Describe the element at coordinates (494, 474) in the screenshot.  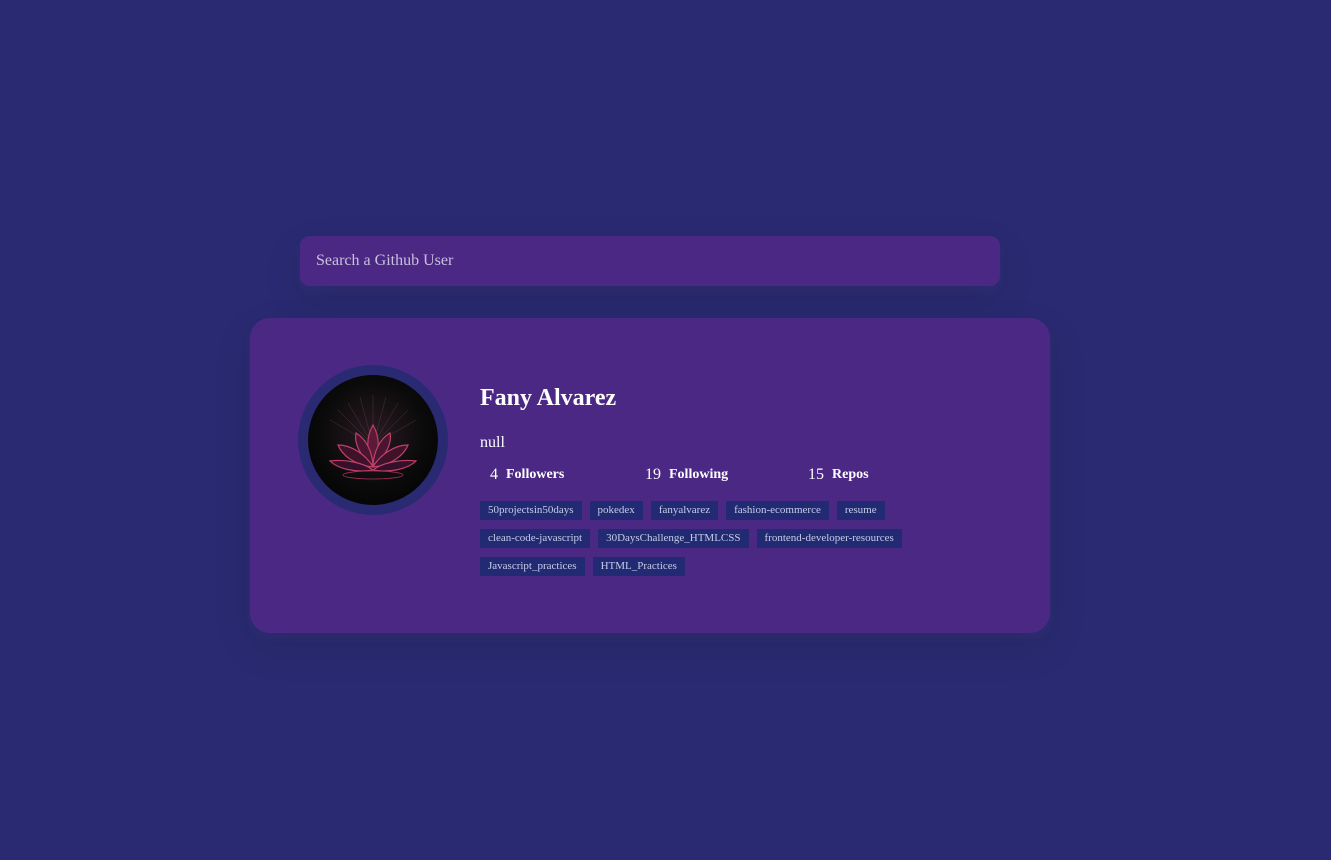
I see `followers-count: 4` at that location.